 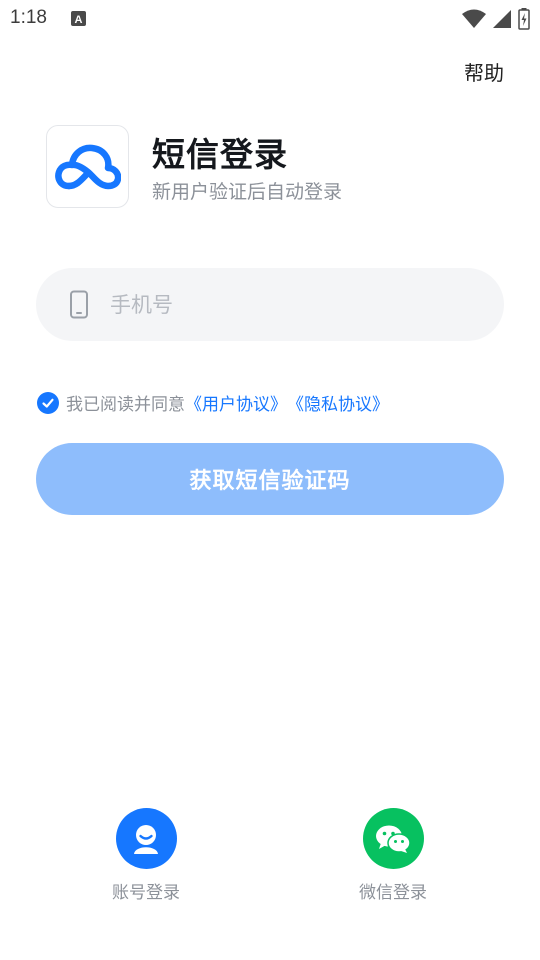 I want to click on app-logo, so click(x=87, y=166).